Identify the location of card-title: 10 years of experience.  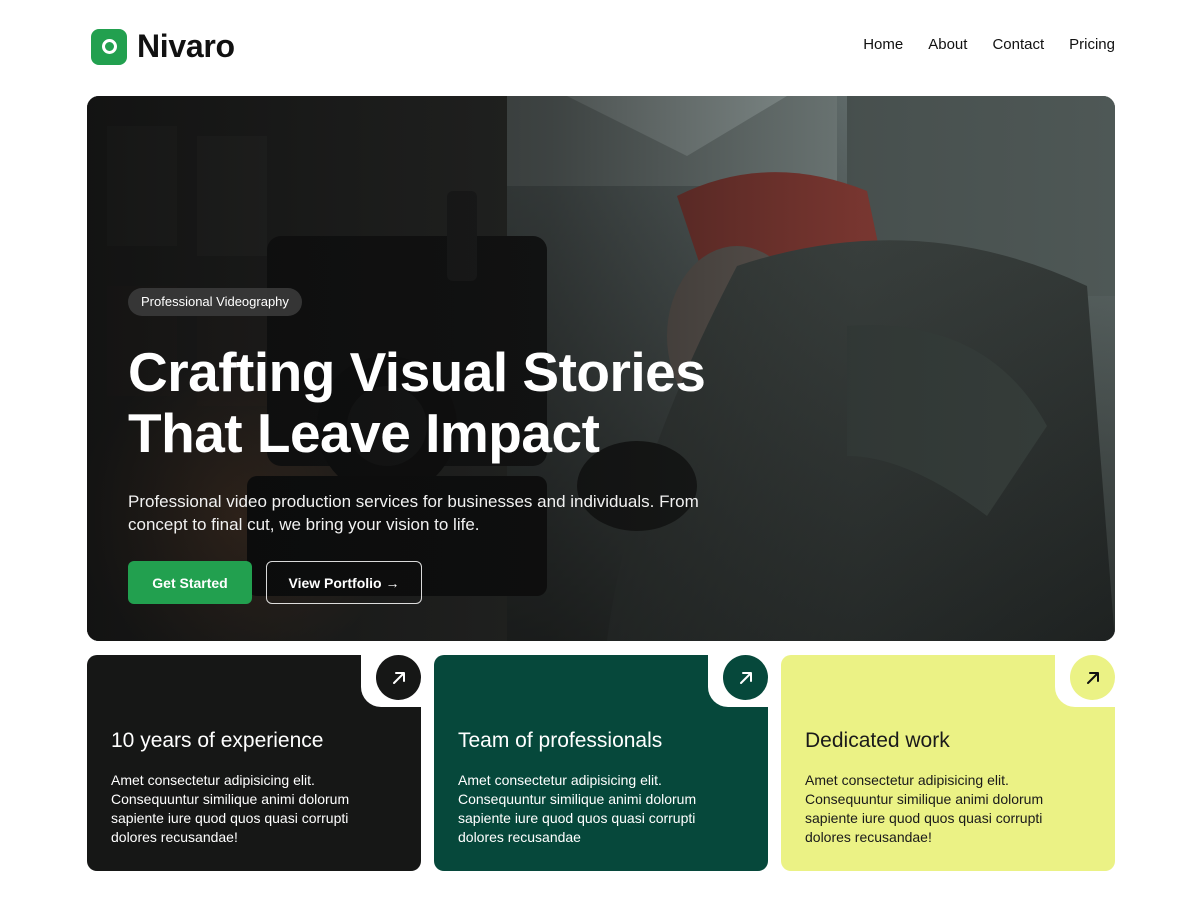
(217, 740).